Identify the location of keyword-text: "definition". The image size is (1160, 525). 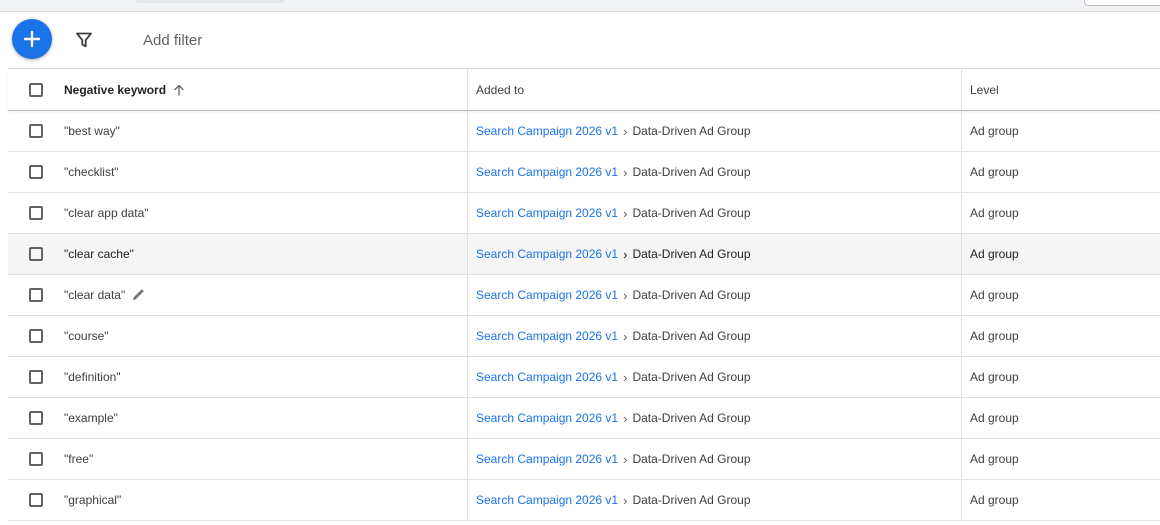
(92, 377).